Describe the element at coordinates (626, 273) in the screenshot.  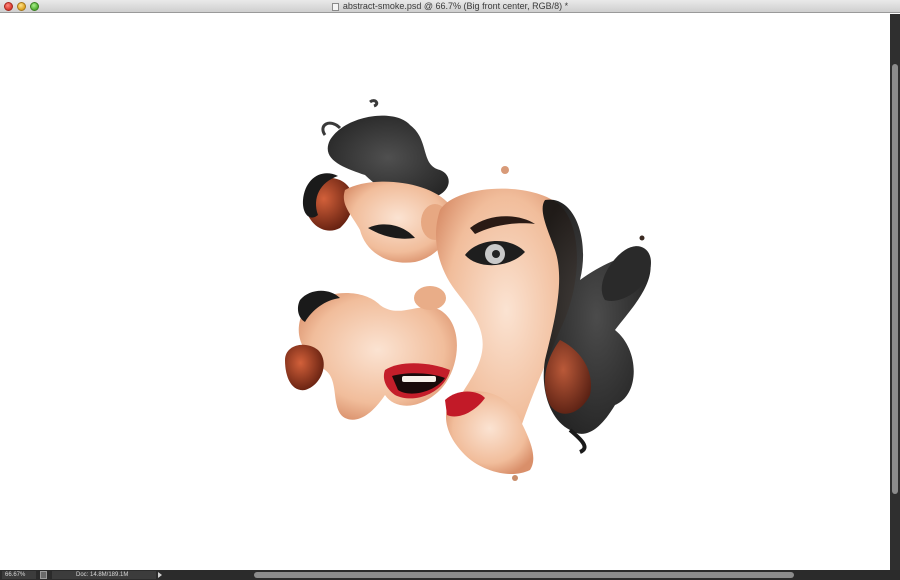
I see `smoke-plume-right` at that location.